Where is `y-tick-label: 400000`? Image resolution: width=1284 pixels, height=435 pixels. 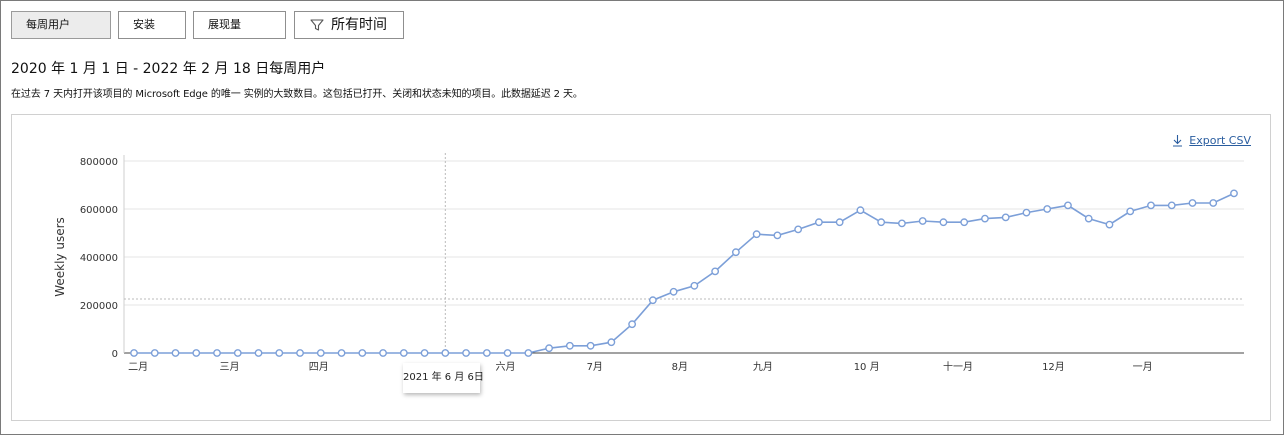
y-tick-label: 400000 is located at coordinates (99, 258).